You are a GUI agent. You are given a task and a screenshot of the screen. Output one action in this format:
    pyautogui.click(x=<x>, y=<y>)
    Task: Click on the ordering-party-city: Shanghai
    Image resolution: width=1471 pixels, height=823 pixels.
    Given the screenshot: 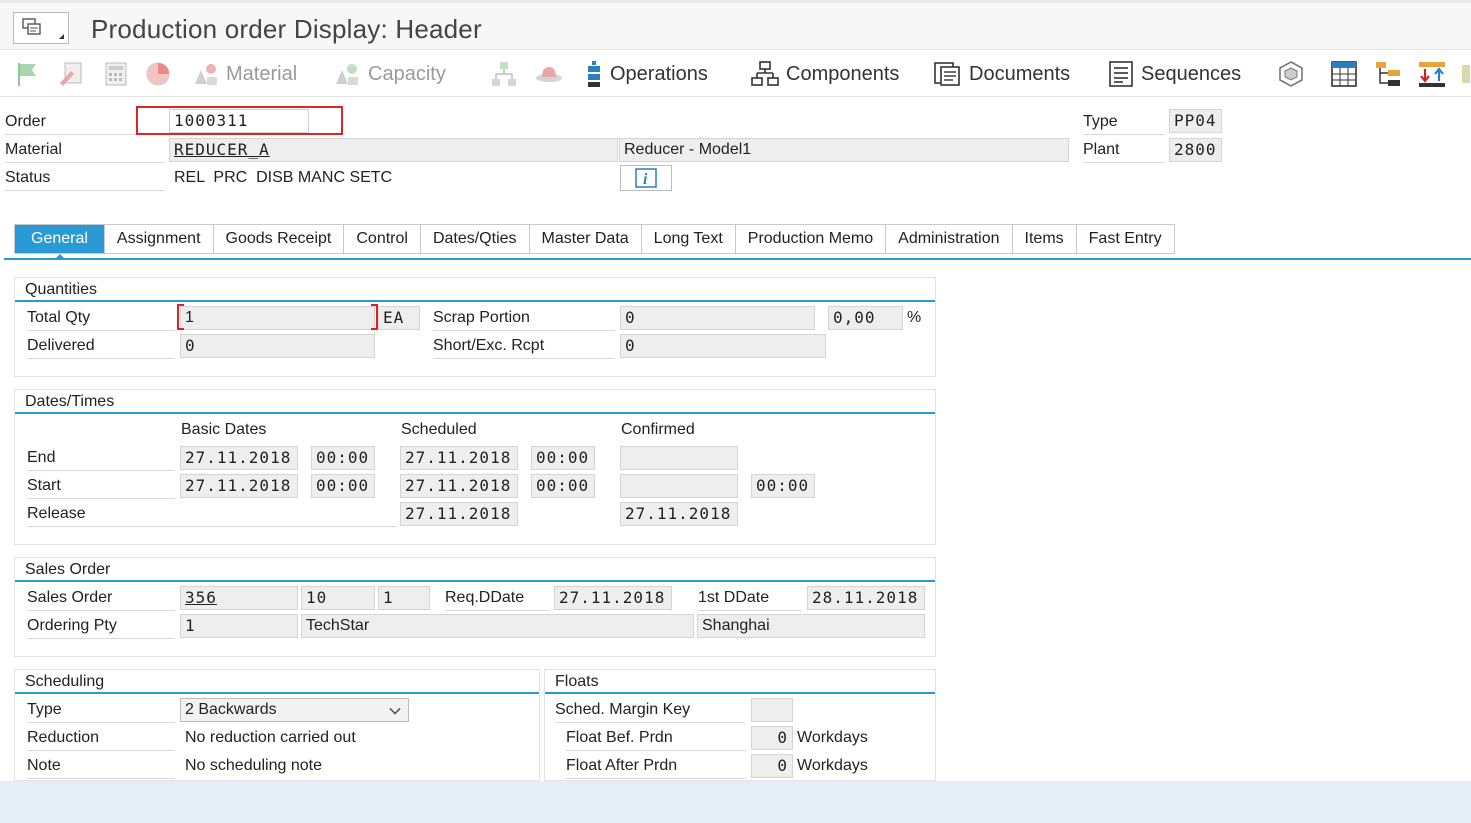 What is the action you would take?
    pyautogui.click(x=811, y=626)
    